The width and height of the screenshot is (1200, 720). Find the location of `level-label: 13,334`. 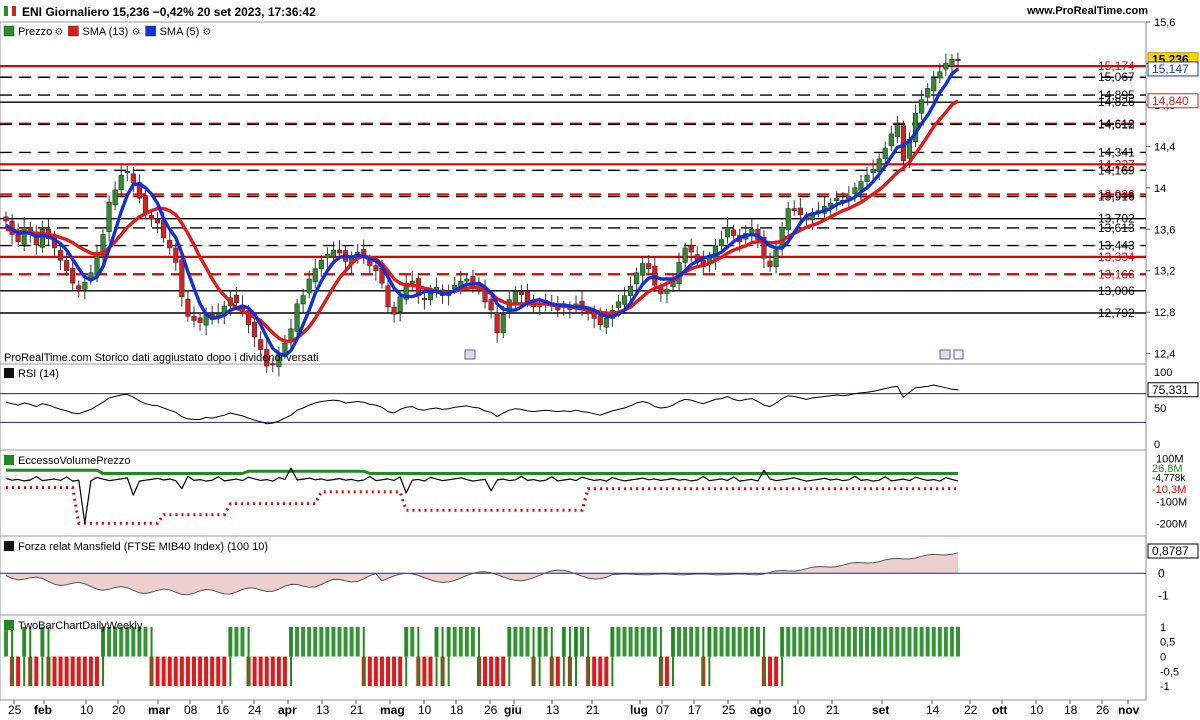

level-label: 13,334 is located at coordinates (1116, 257).